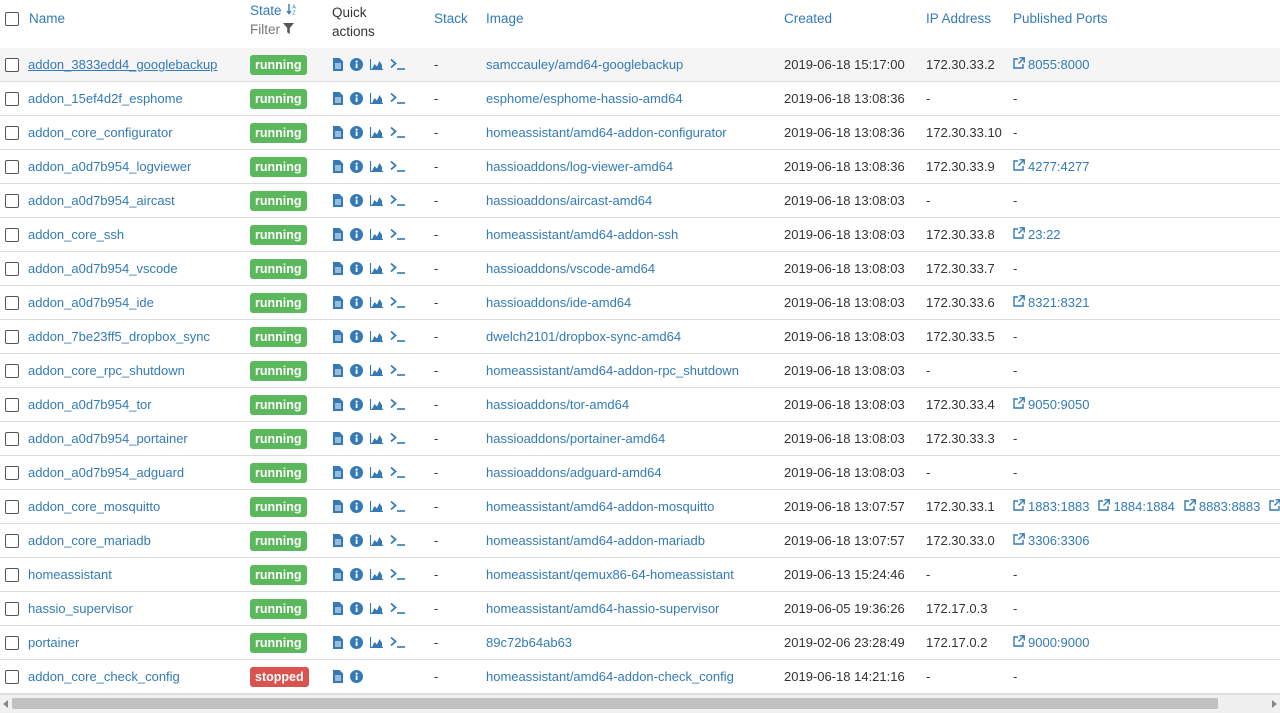 This screenshot has width=1280, height=713. Describe the element at coordinates (600, 506) in the screenshot. I see `image-link: homeassistant/amd64-addon-mosquitto` at that location.